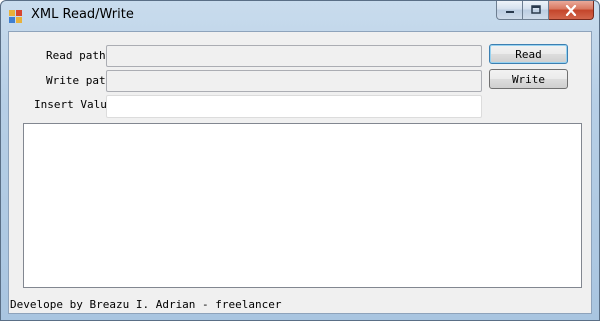 The height and width of the screenshot is (321, 600). What do you see at coordinates (528, 79) in the screenshot?
I see `write-button: Write` at bounding box center [528, 79].